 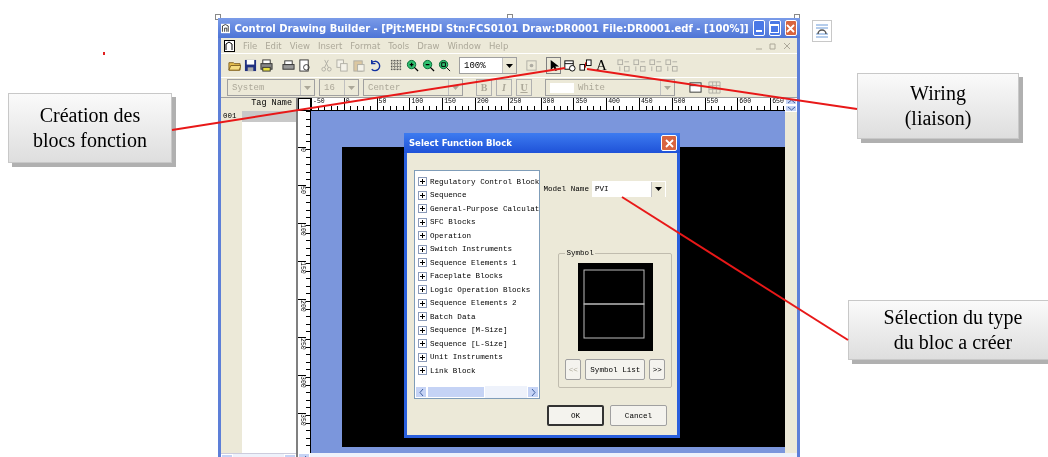 I want to click on block-tree, so click(x=477, y=284).